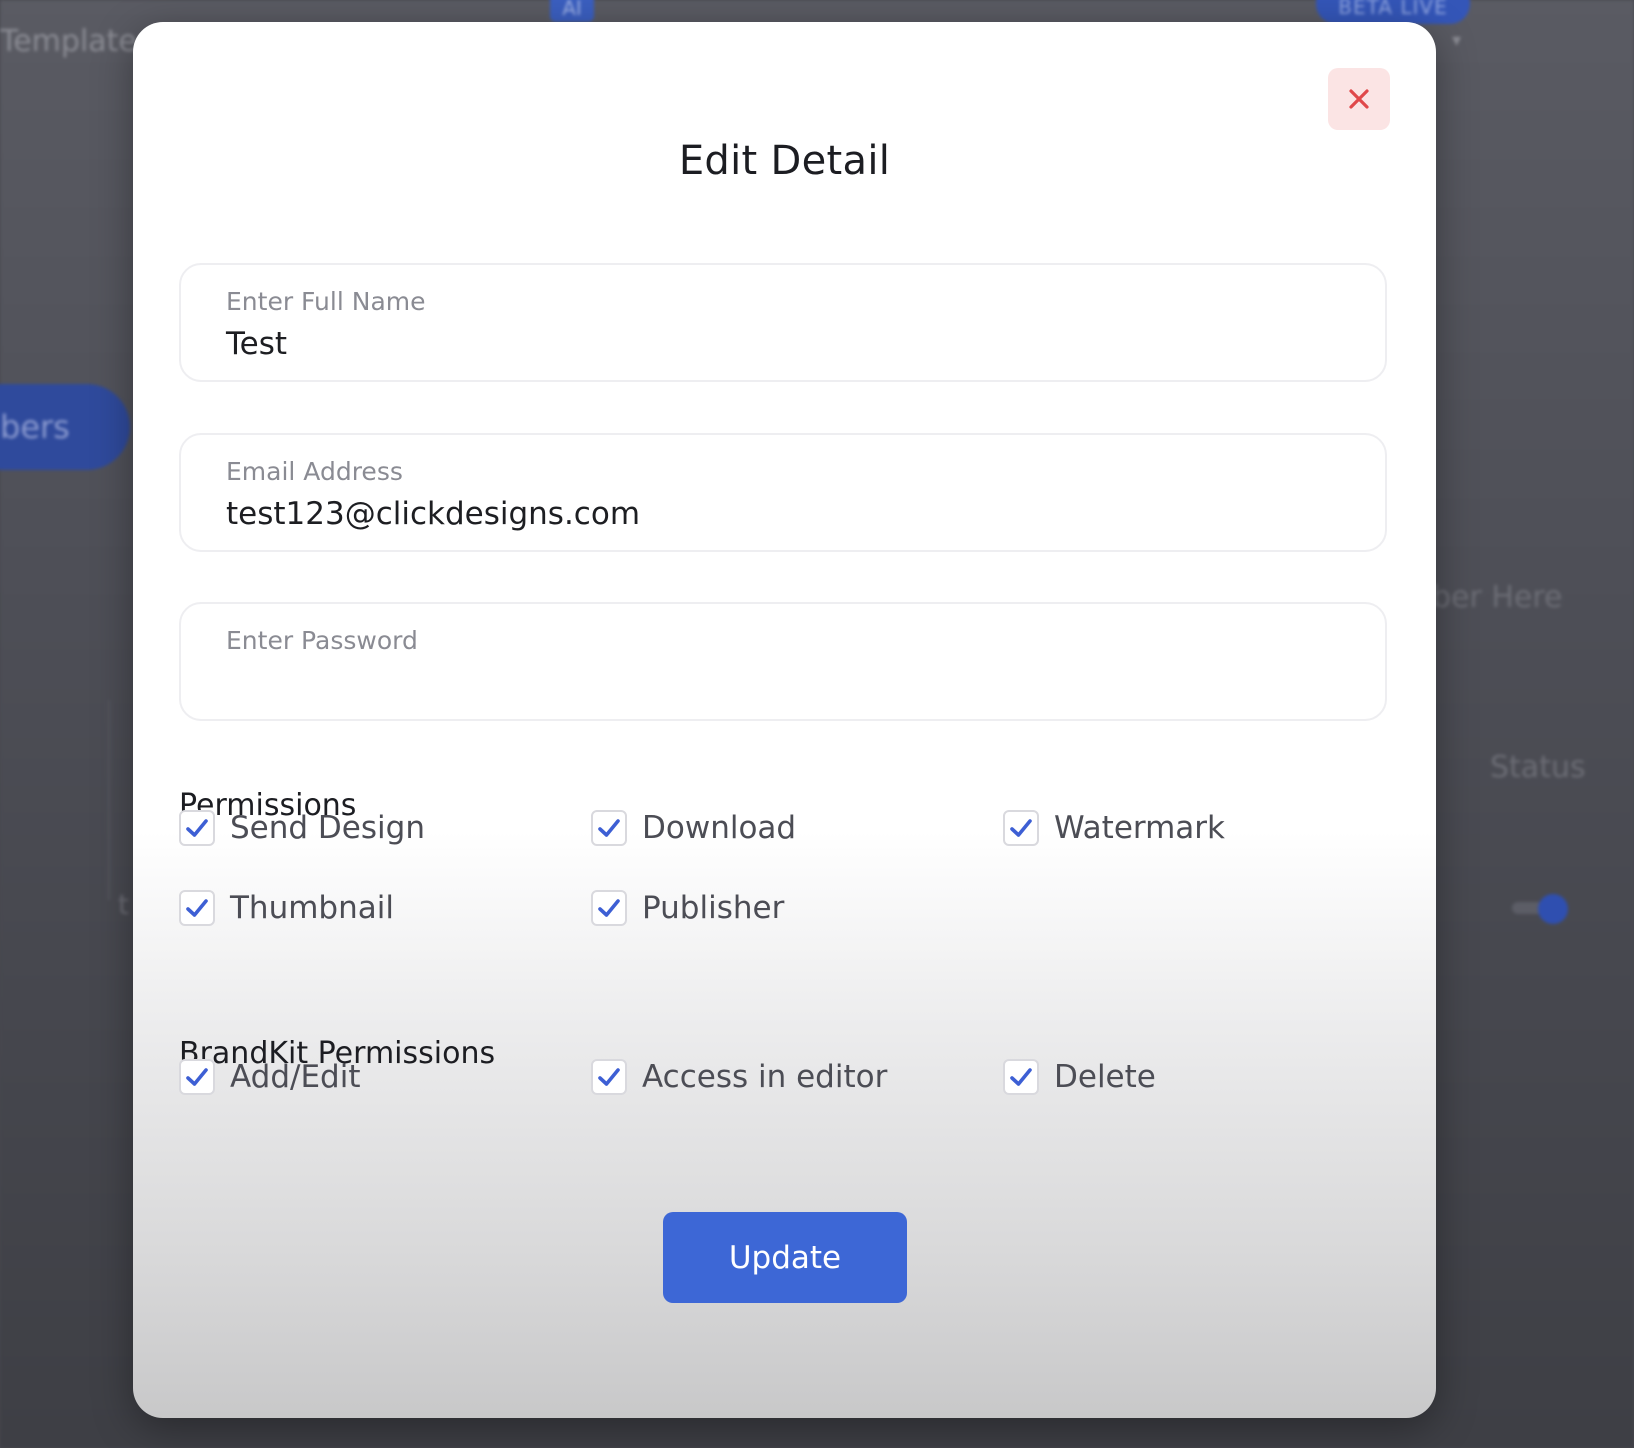 The height and width of the screenshot is (1448, 1634). I want to click on close-icon, so click(1359, 99).